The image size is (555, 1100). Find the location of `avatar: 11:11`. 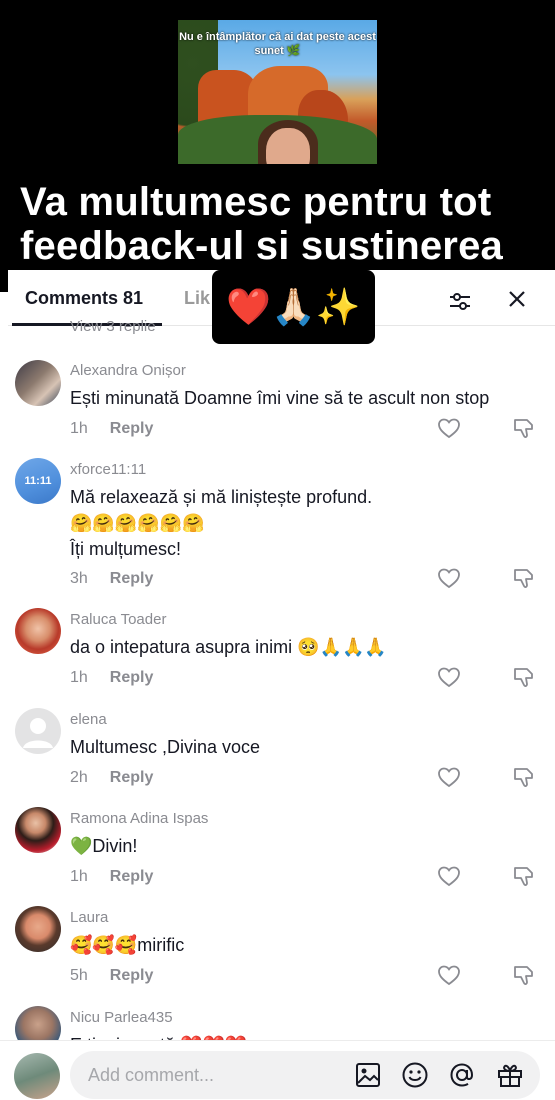

avatar: 11:11 is located at coordinates (38, 481).